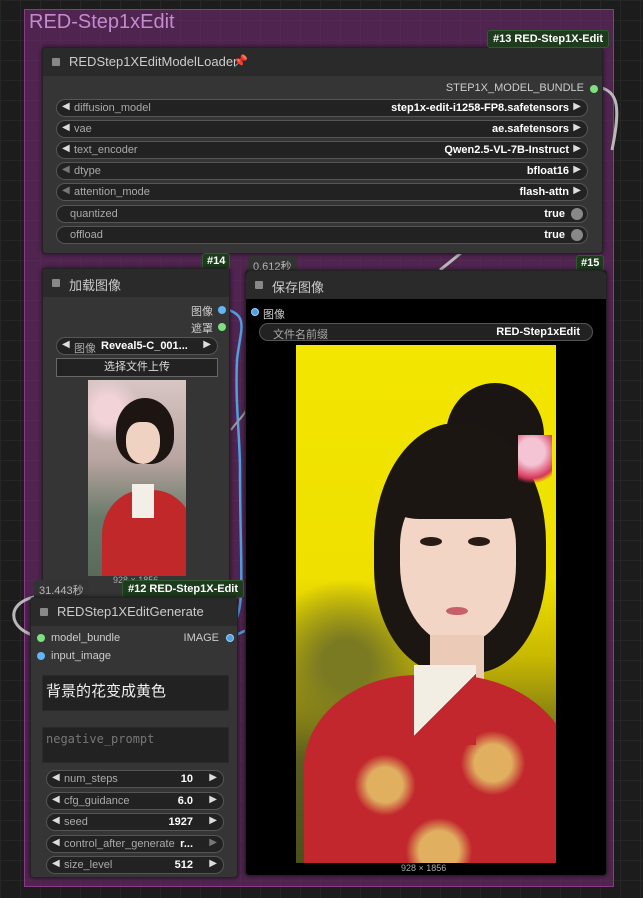 The width and height of the screenshot is (643, 898). I want to click on attention-mode-select: ◀ attention_mode flash-attn ▶, so click(322, 192).